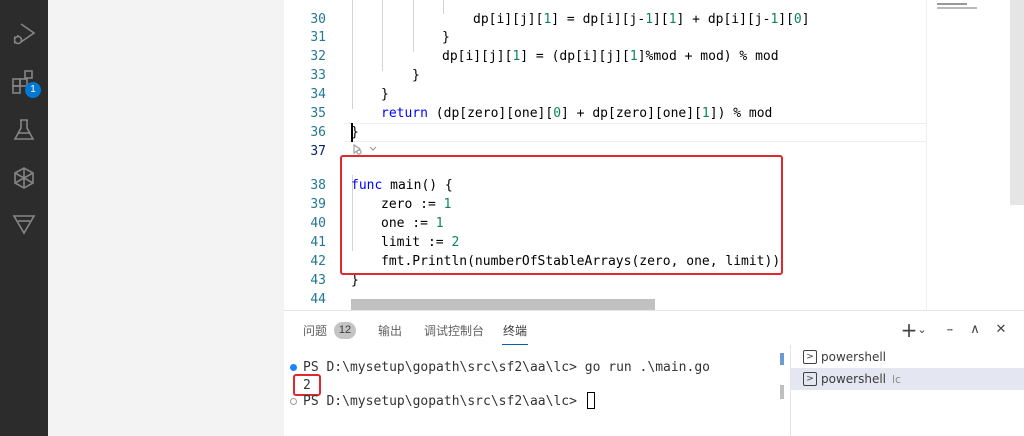  I want to click on minimap-slider, so click(1017, 102).